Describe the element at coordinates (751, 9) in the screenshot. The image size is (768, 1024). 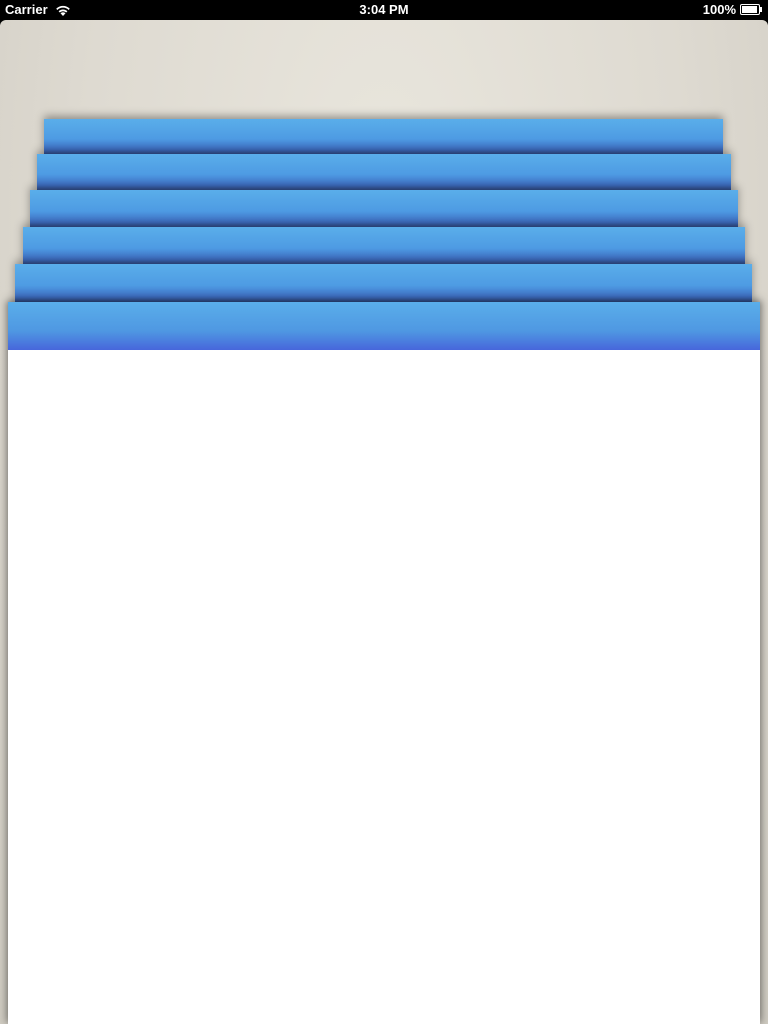
I see `battery-icon` at that location.